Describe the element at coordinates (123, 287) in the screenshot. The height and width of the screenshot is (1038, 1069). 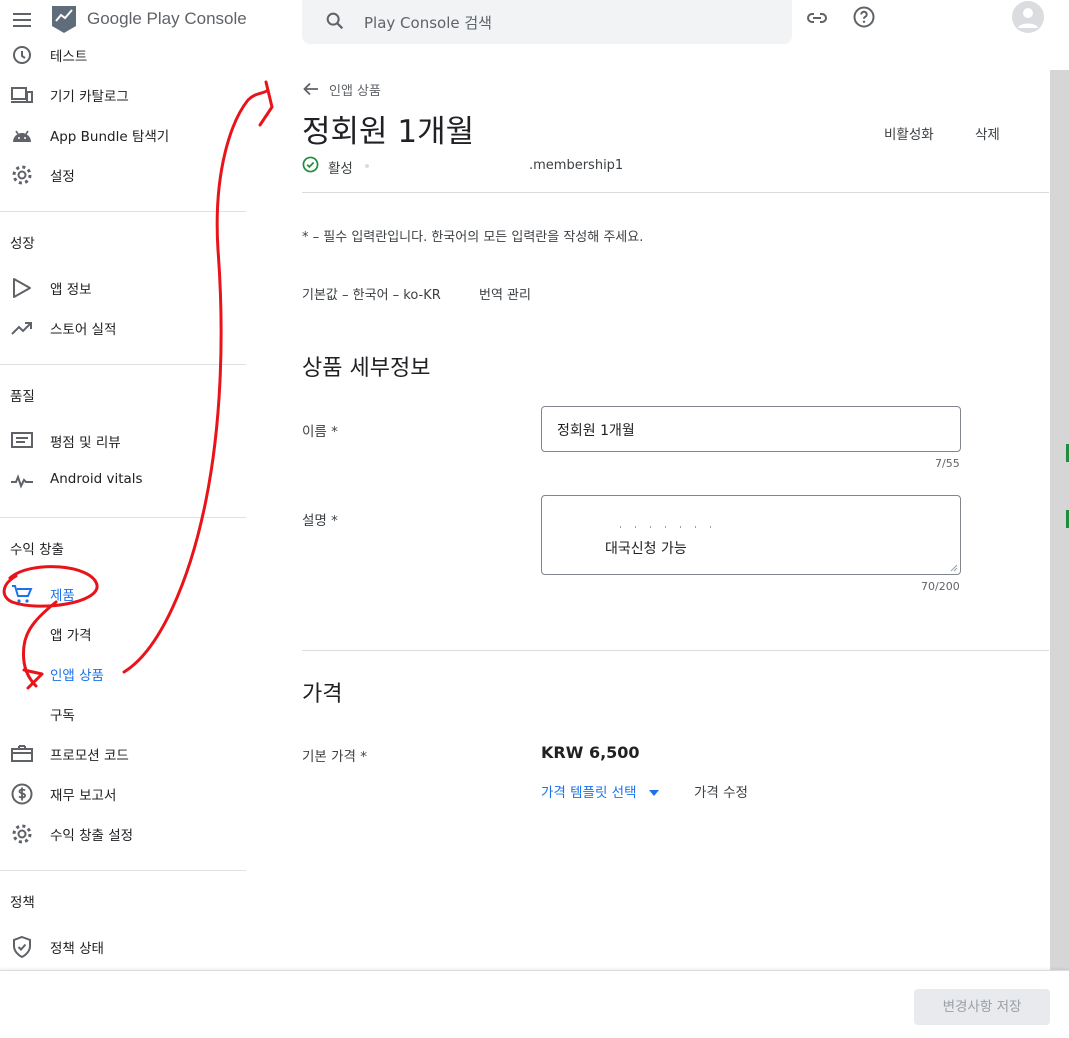
I see `sidebar-item-app-info: 앱 정보` at that location.